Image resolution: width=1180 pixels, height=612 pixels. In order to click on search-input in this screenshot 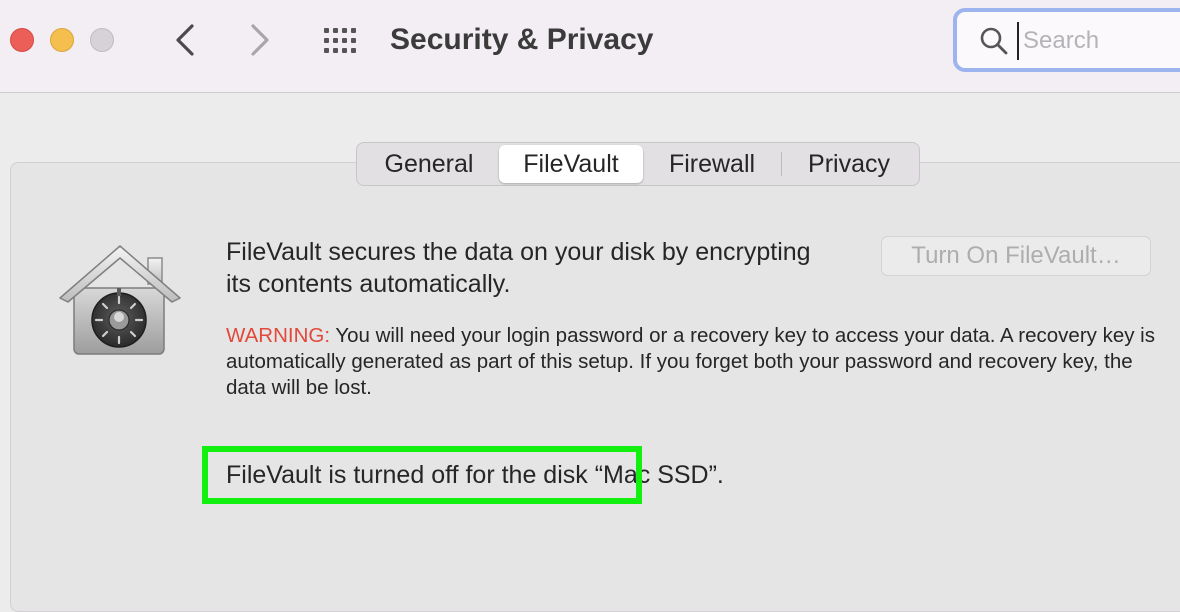, I will do `click(1098, 41)`.